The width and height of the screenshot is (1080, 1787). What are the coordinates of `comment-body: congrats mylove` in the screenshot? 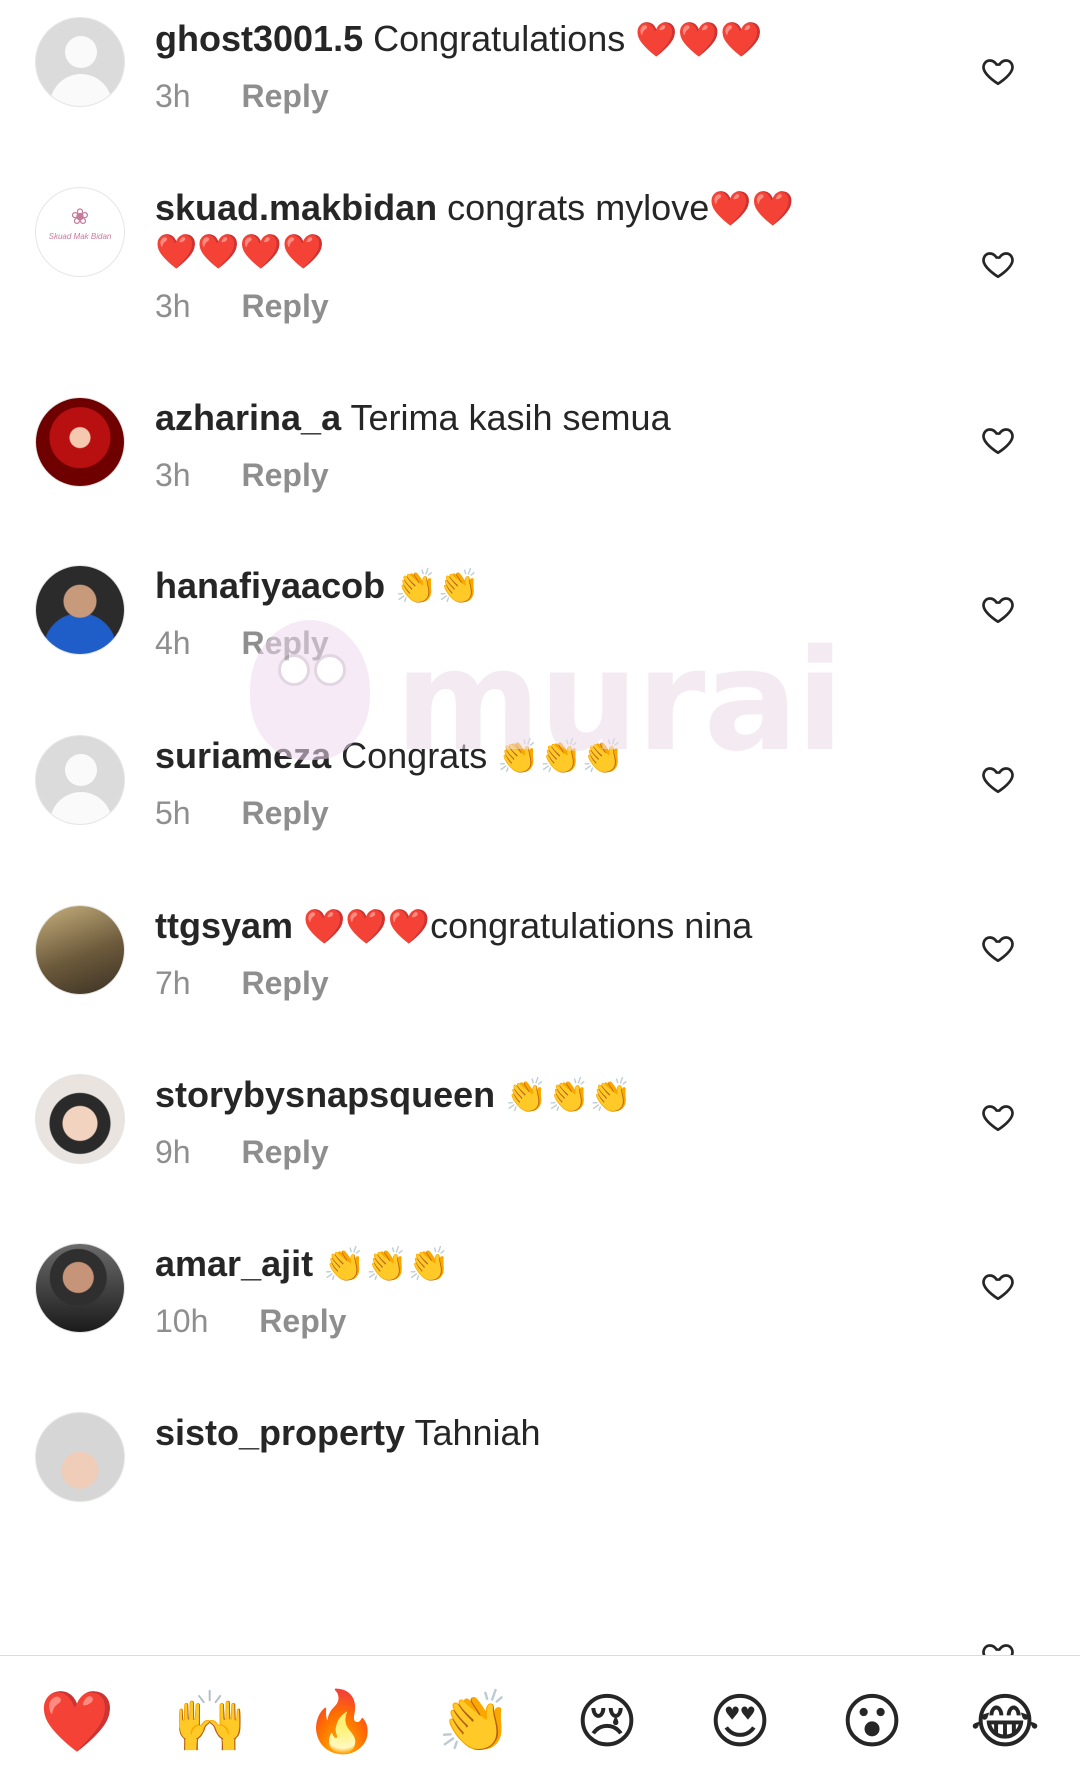 It's located at (578, 207).